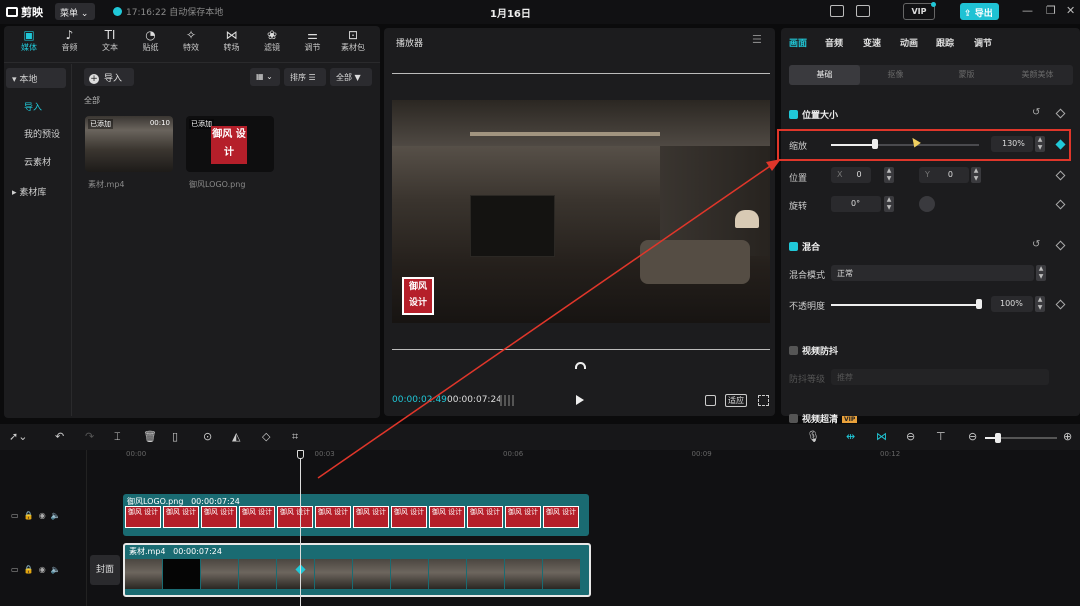 Image resolution: width=1080 pixels, height=606 pixels. Describe the element at coordinates (59, 436) in the screenshot. I see `undo-icon: ↶` at that location.